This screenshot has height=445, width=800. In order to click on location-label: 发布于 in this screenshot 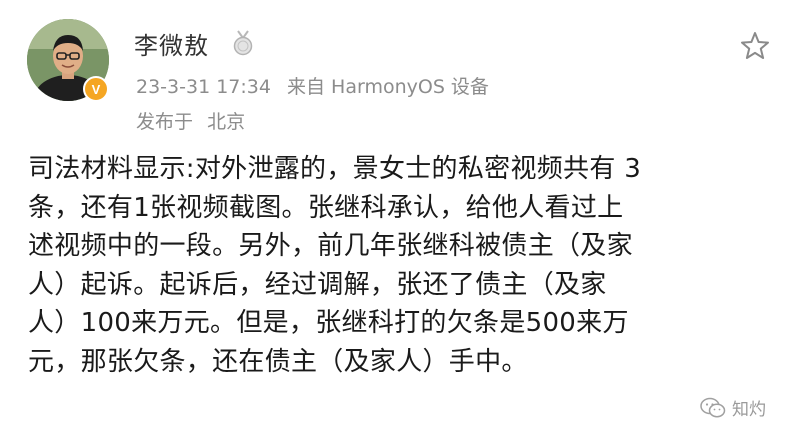, I will do `click(165, 122)`.